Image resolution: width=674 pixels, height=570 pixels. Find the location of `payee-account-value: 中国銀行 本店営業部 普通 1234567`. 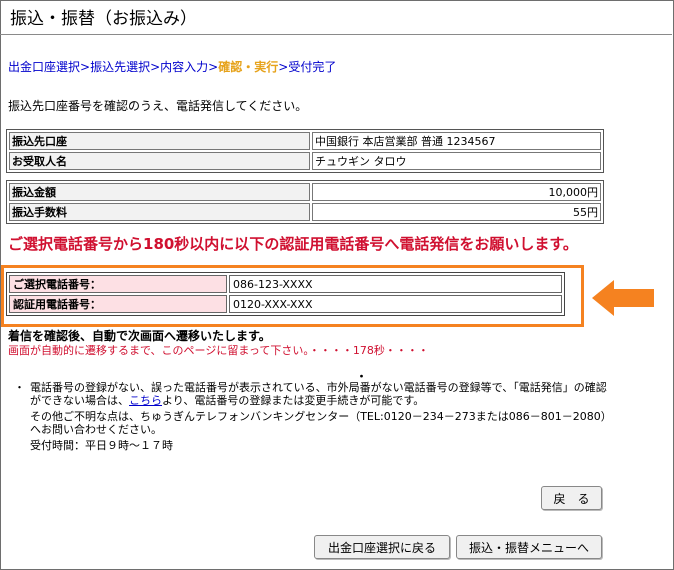

payee-account-value: 中国銀行 本店営業部 普通 1234567 is located at coordinates (456, 141).